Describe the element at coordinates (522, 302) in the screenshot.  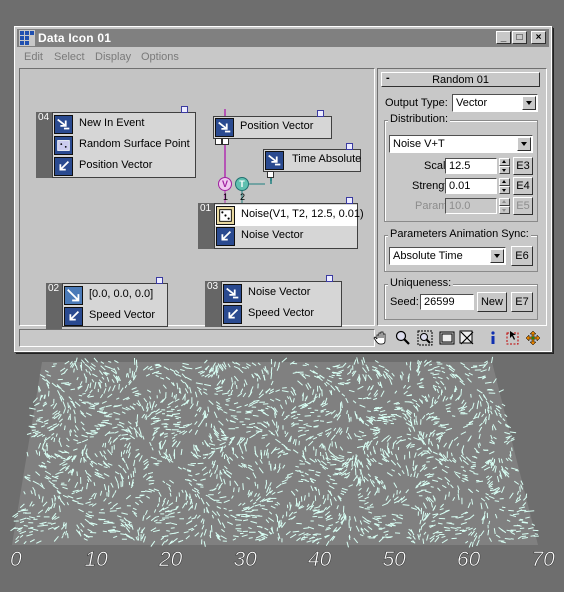
I see `seed-e7-button: E7` at that location.